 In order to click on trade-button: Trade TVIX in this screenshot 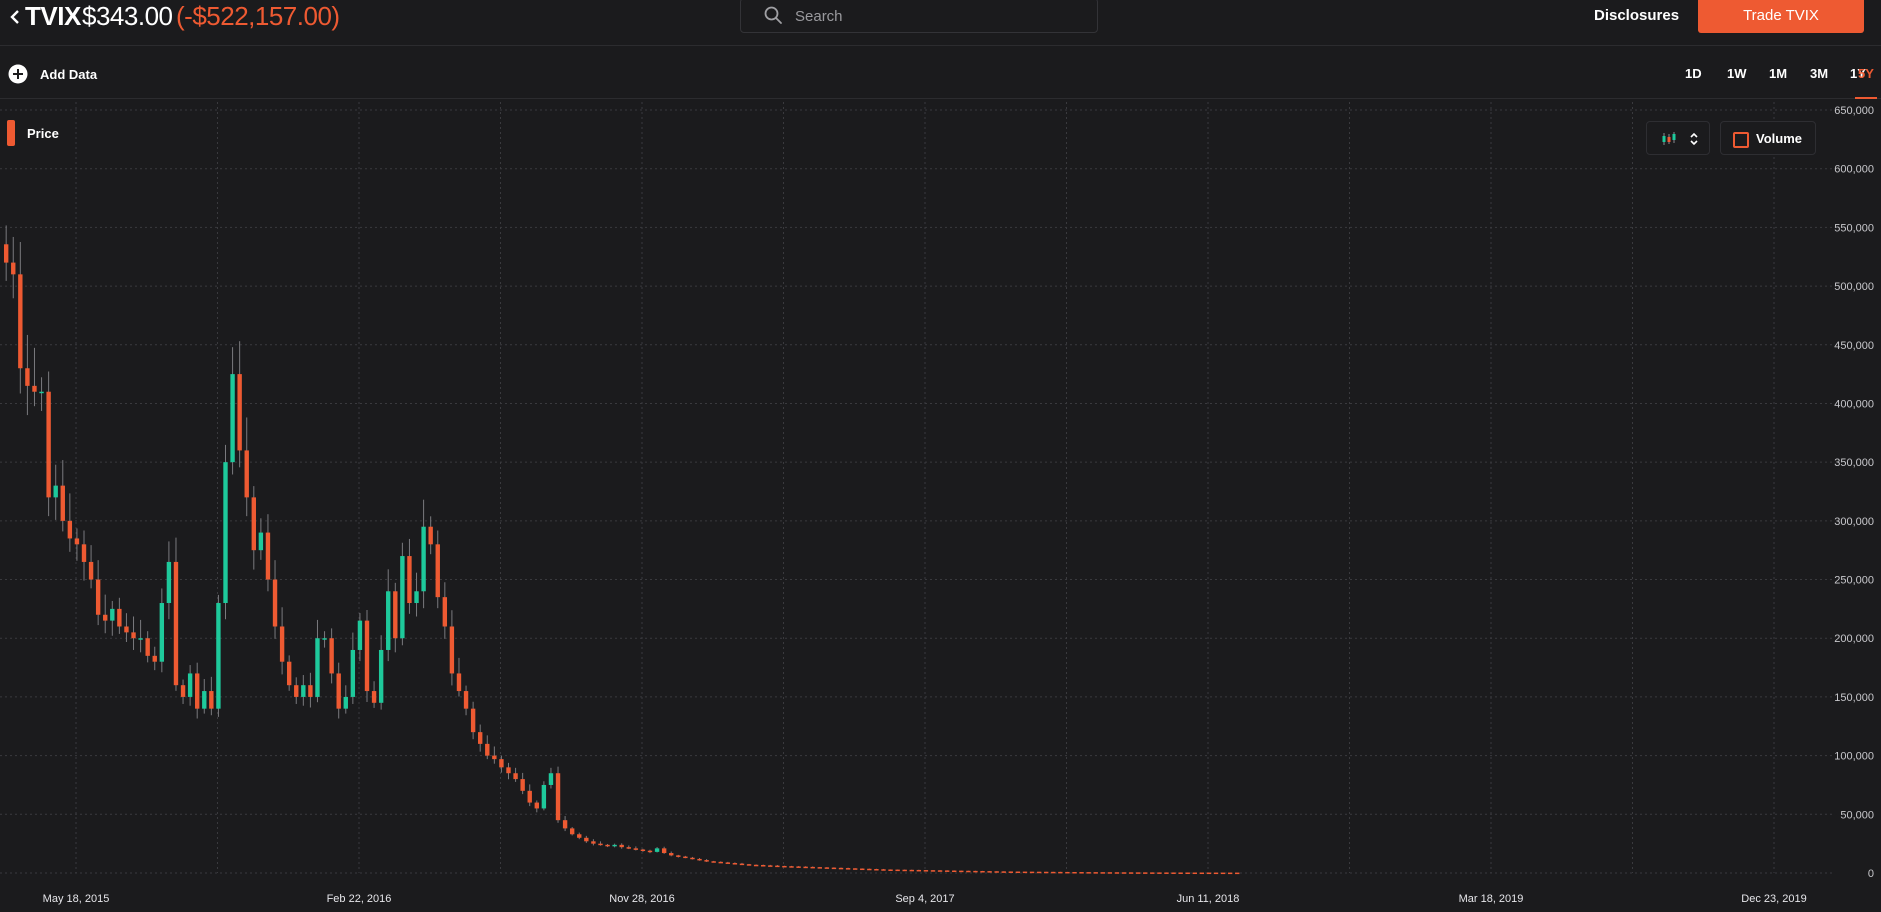, I will do `click(1781, 16)`.